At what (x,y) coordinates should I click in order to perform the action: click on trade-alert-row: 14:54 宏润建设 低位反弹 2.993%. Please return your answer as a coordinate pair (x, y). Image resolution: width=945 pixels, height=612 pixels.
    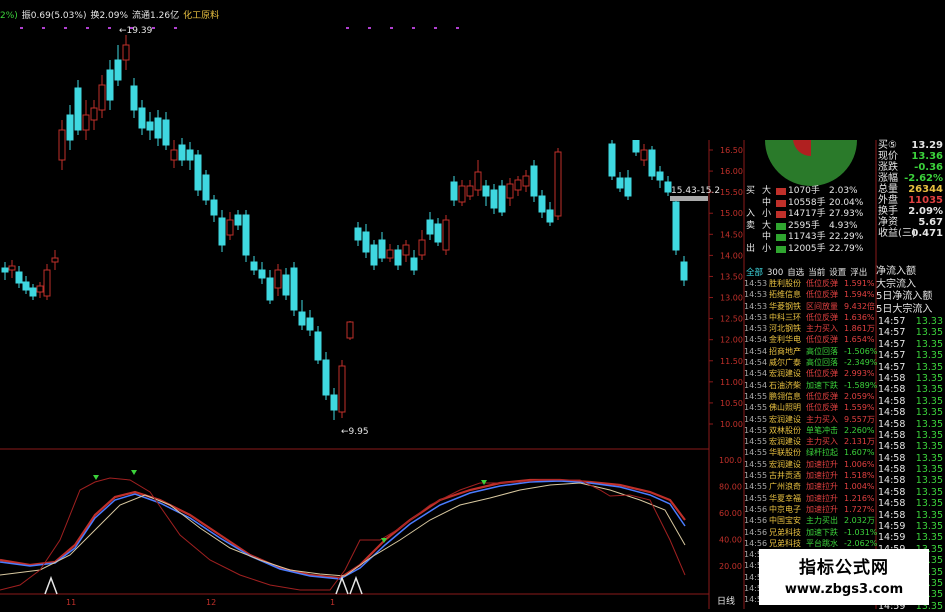
    Looking at the image, I should click on (809, 373).